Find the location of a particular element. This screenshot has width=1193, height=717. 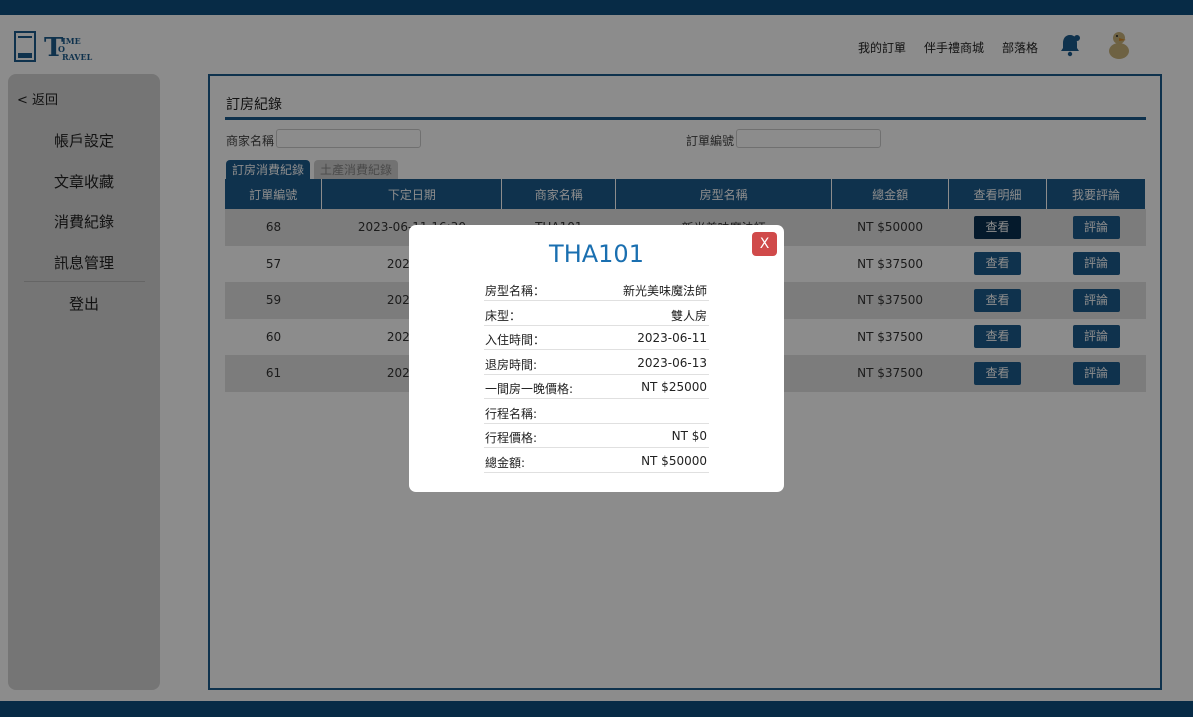

detail-row: 退房時間: 2023-06-13 is located at coordinates (596, 363).